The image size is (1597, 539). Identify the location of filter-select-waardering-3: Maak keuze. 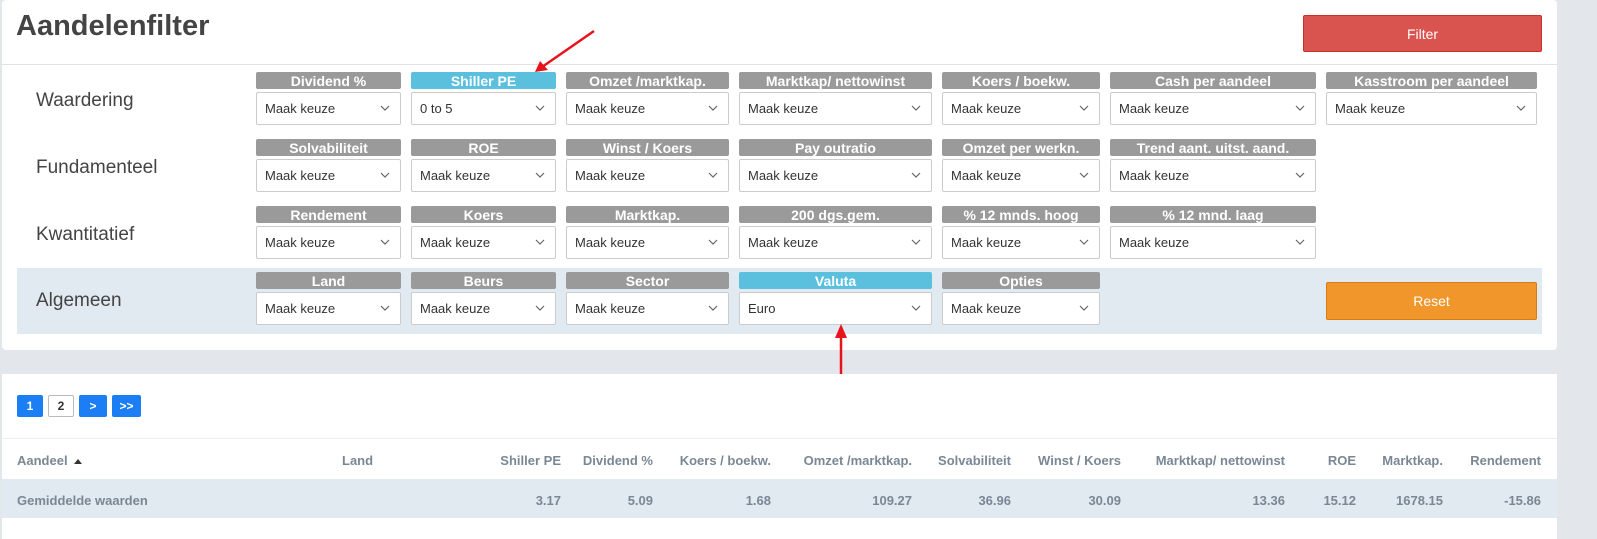
(835, 108).